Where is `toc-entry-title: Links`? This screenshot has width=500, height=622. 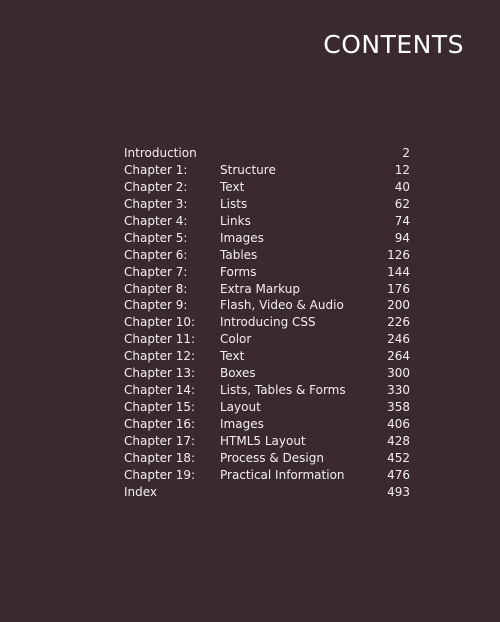 toc-entry-title: Links is located at coordinates (235, 220).